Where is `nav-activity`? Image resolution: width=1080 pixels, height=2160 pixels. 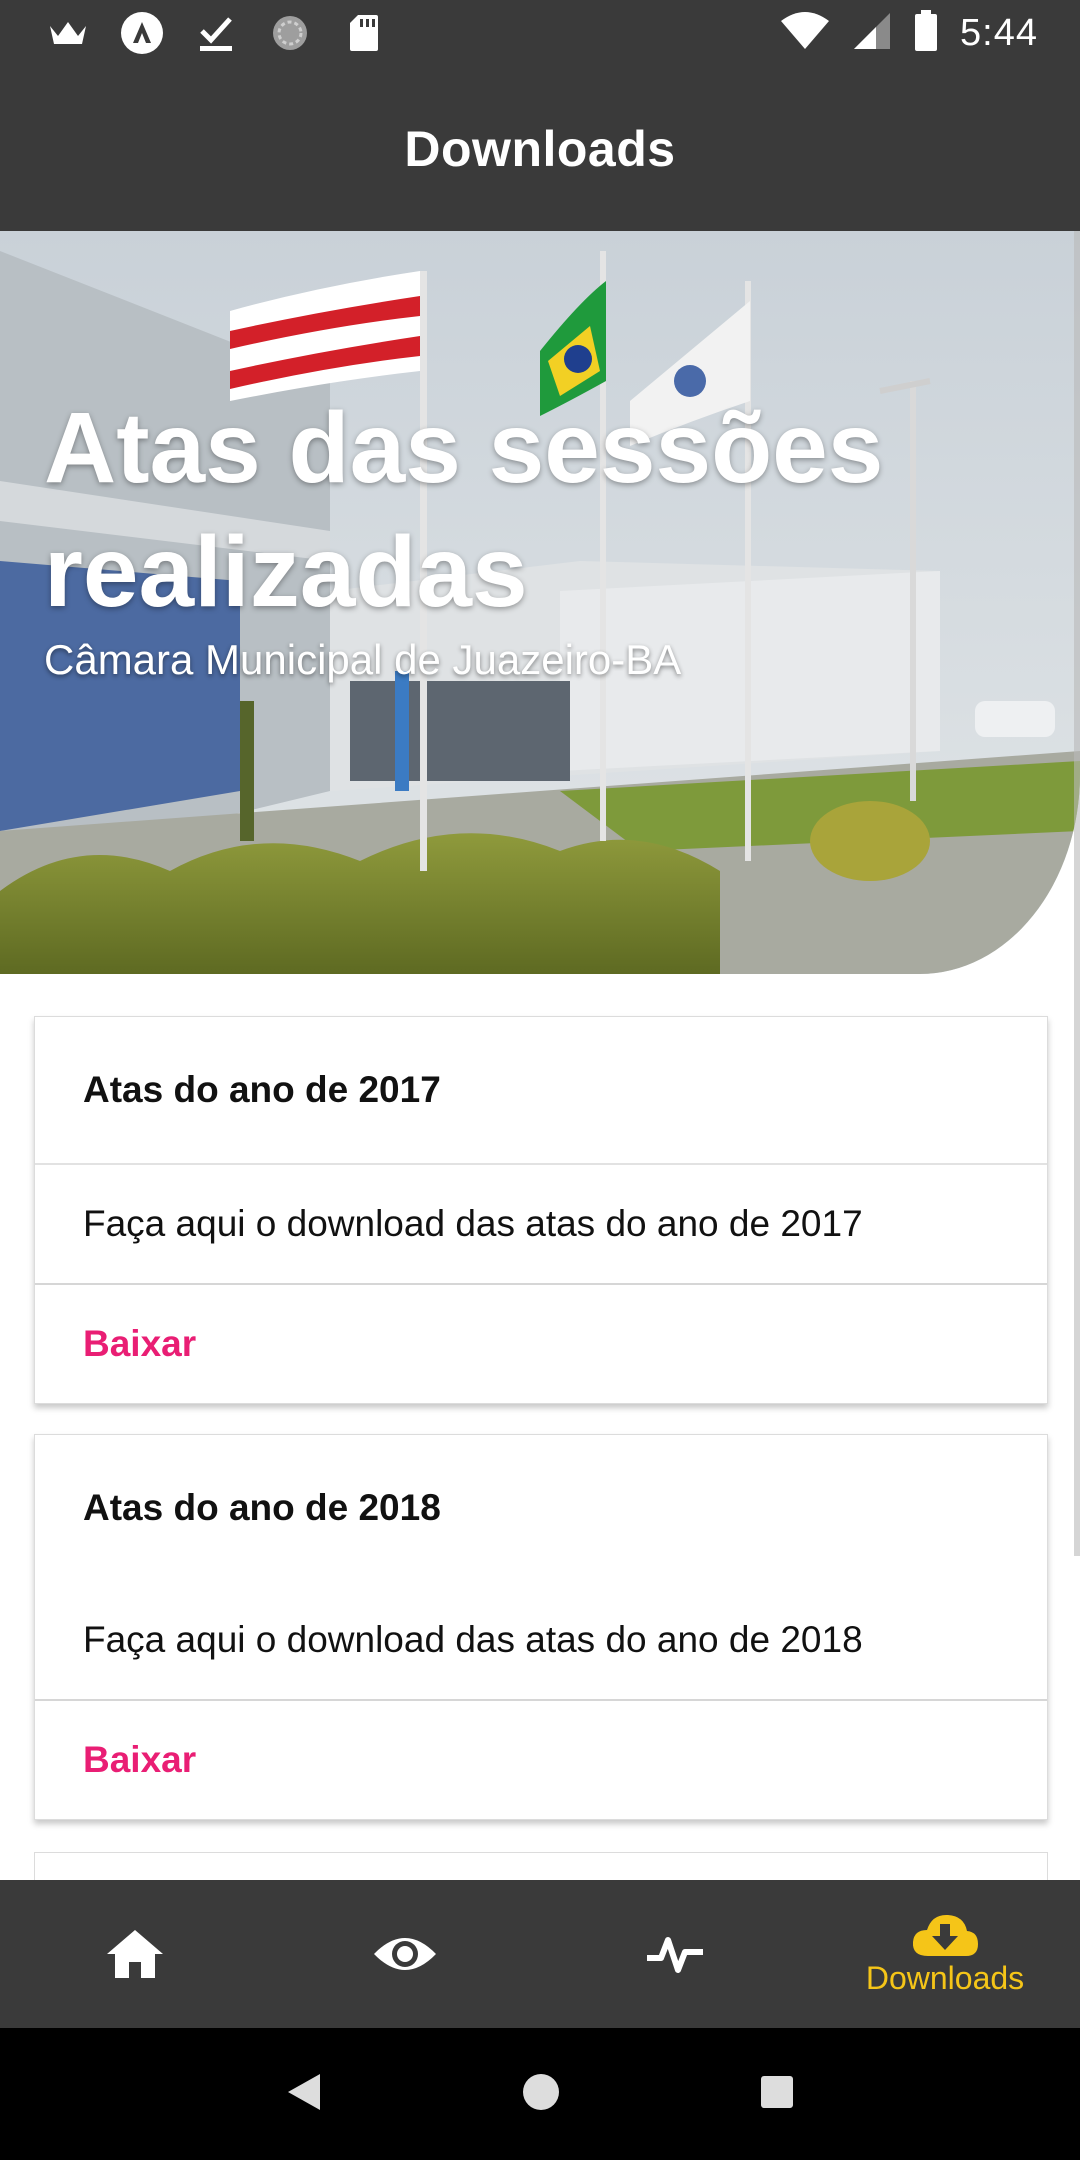
nav-activity is located at coordinates (675, 1954).